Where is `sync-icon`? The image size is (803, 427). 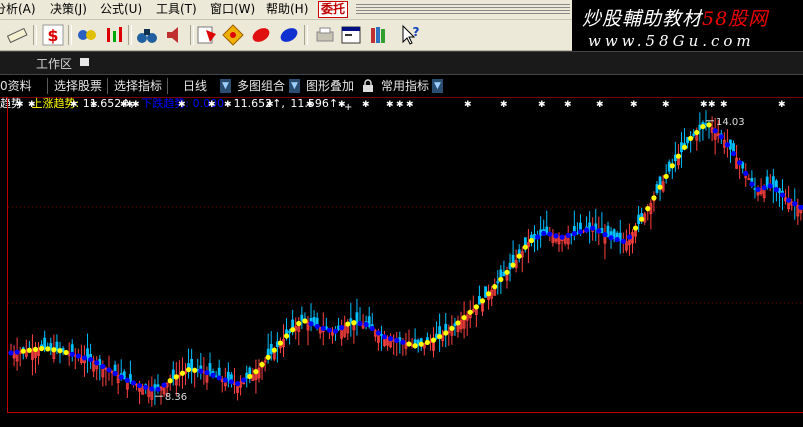 sync-icon is located at coordinates (87, 35).